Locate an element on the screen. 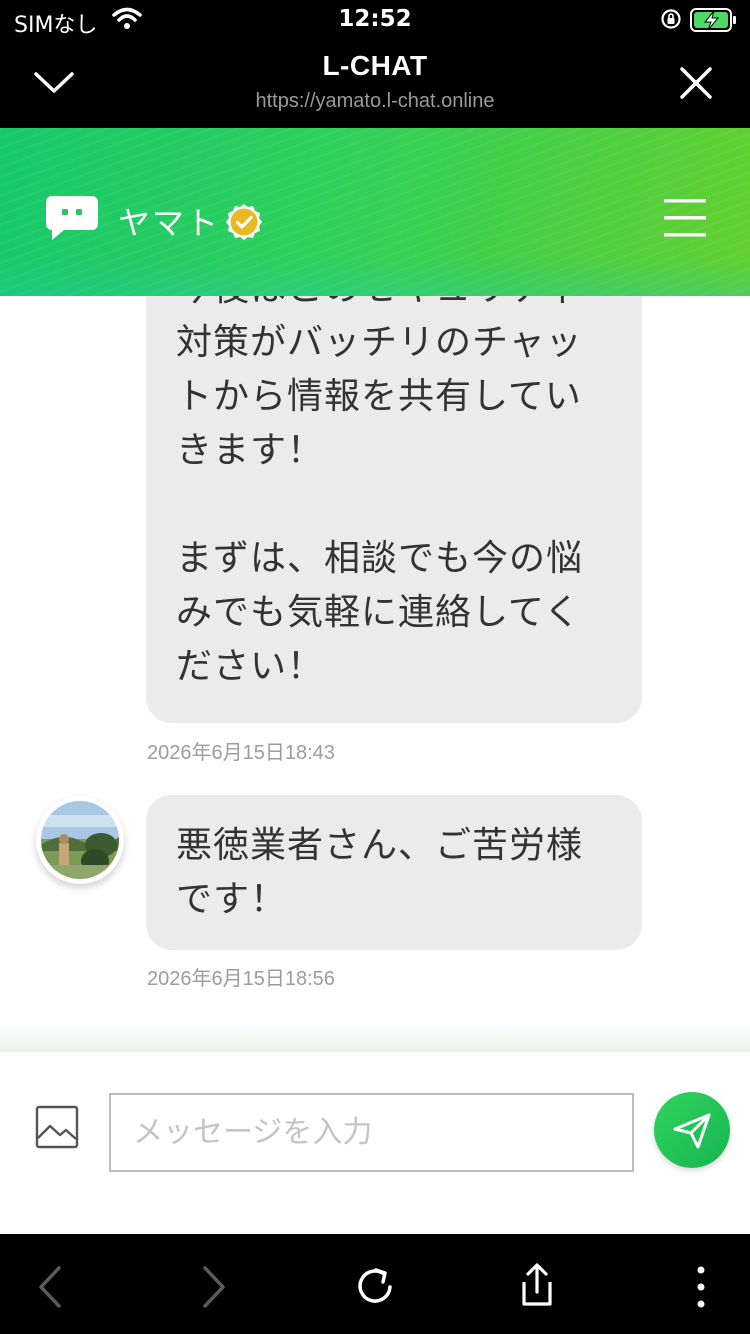  verified-badge-icon is located at coordinates (244, 224).